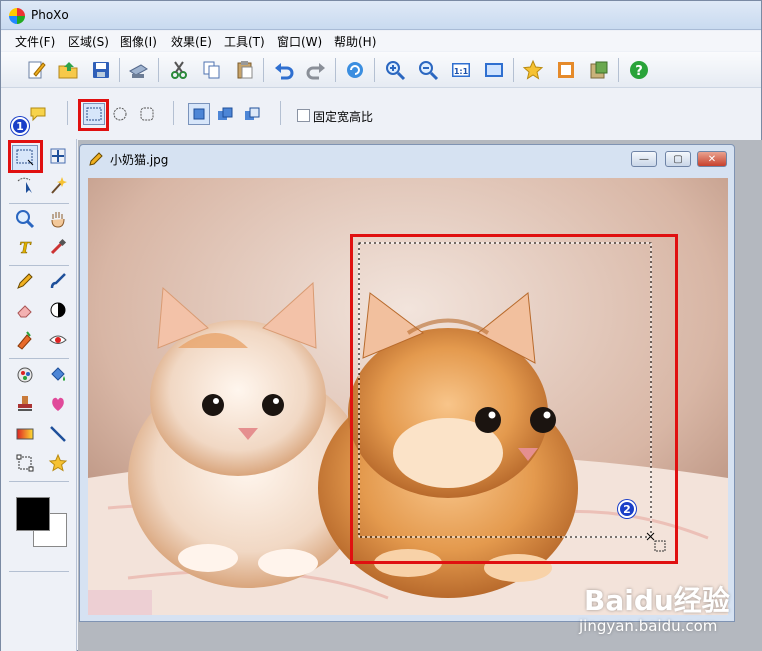 This screenshot has width=762, height=651. I want to click on watermark-url: jingyan.baidu.com, so click(648, 626).